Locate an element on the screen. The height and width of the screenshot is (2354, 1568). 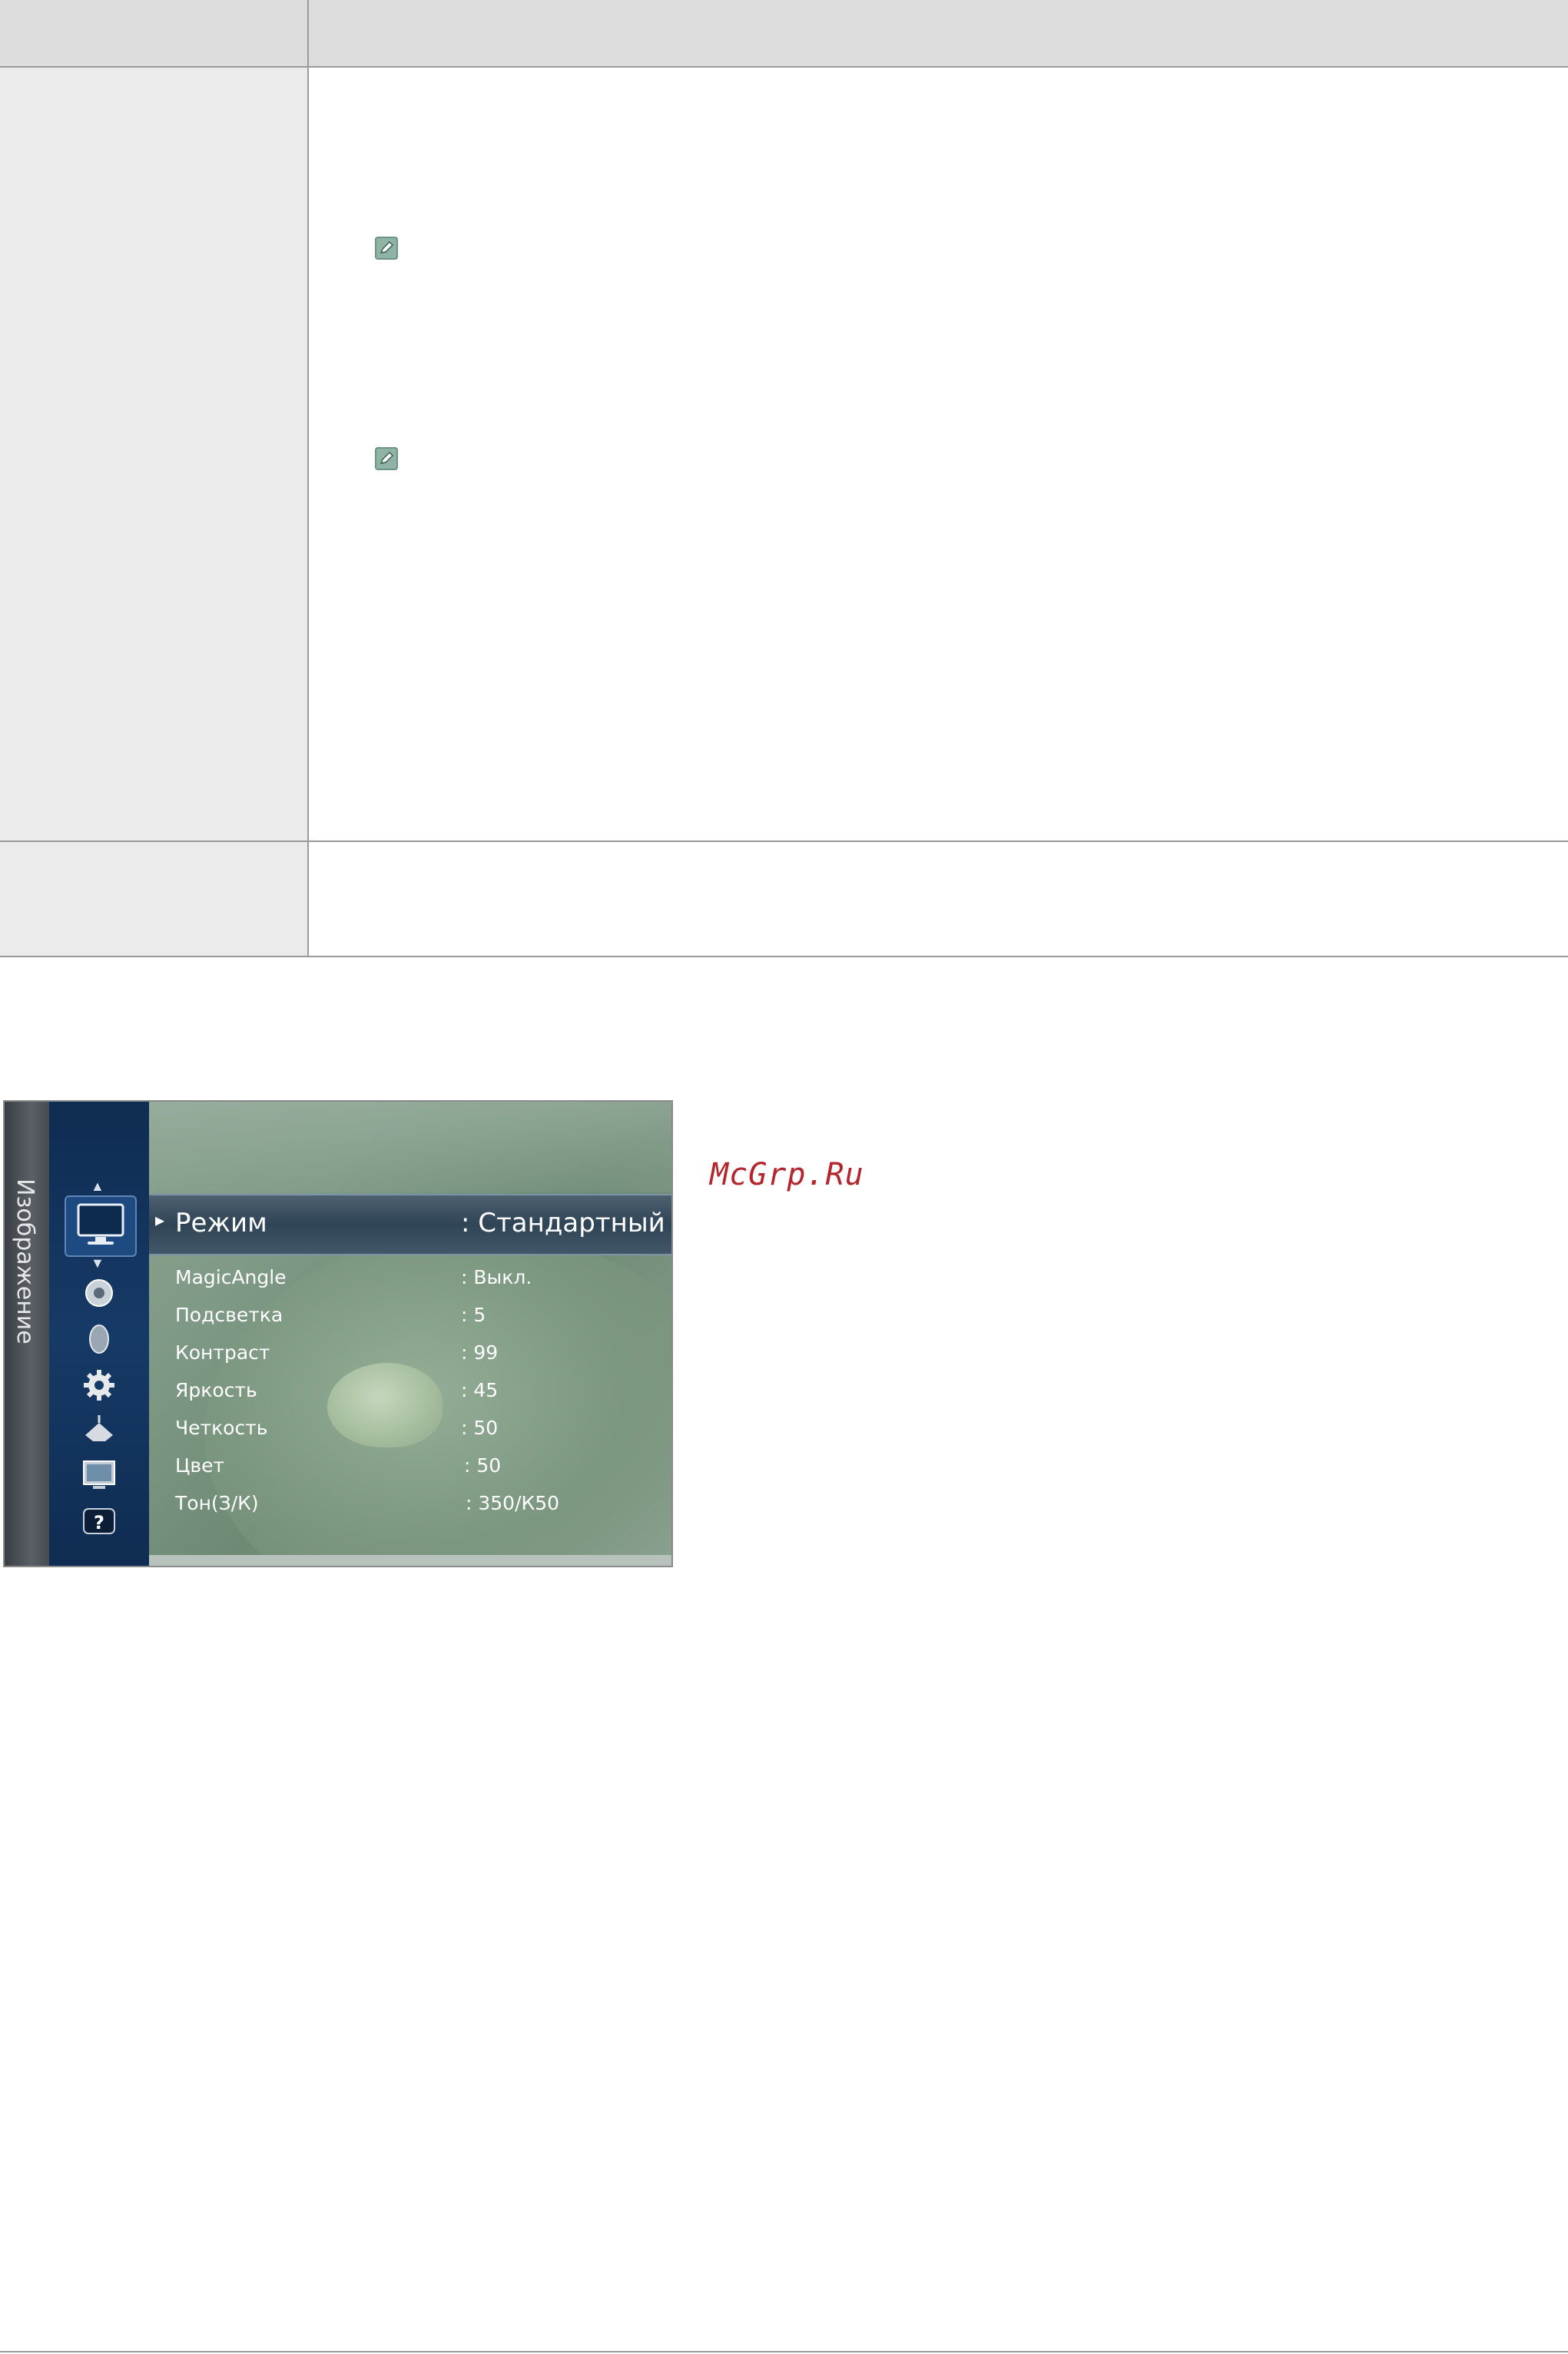
osd-item-value: : 45 is located at coordinates (480, 1390).